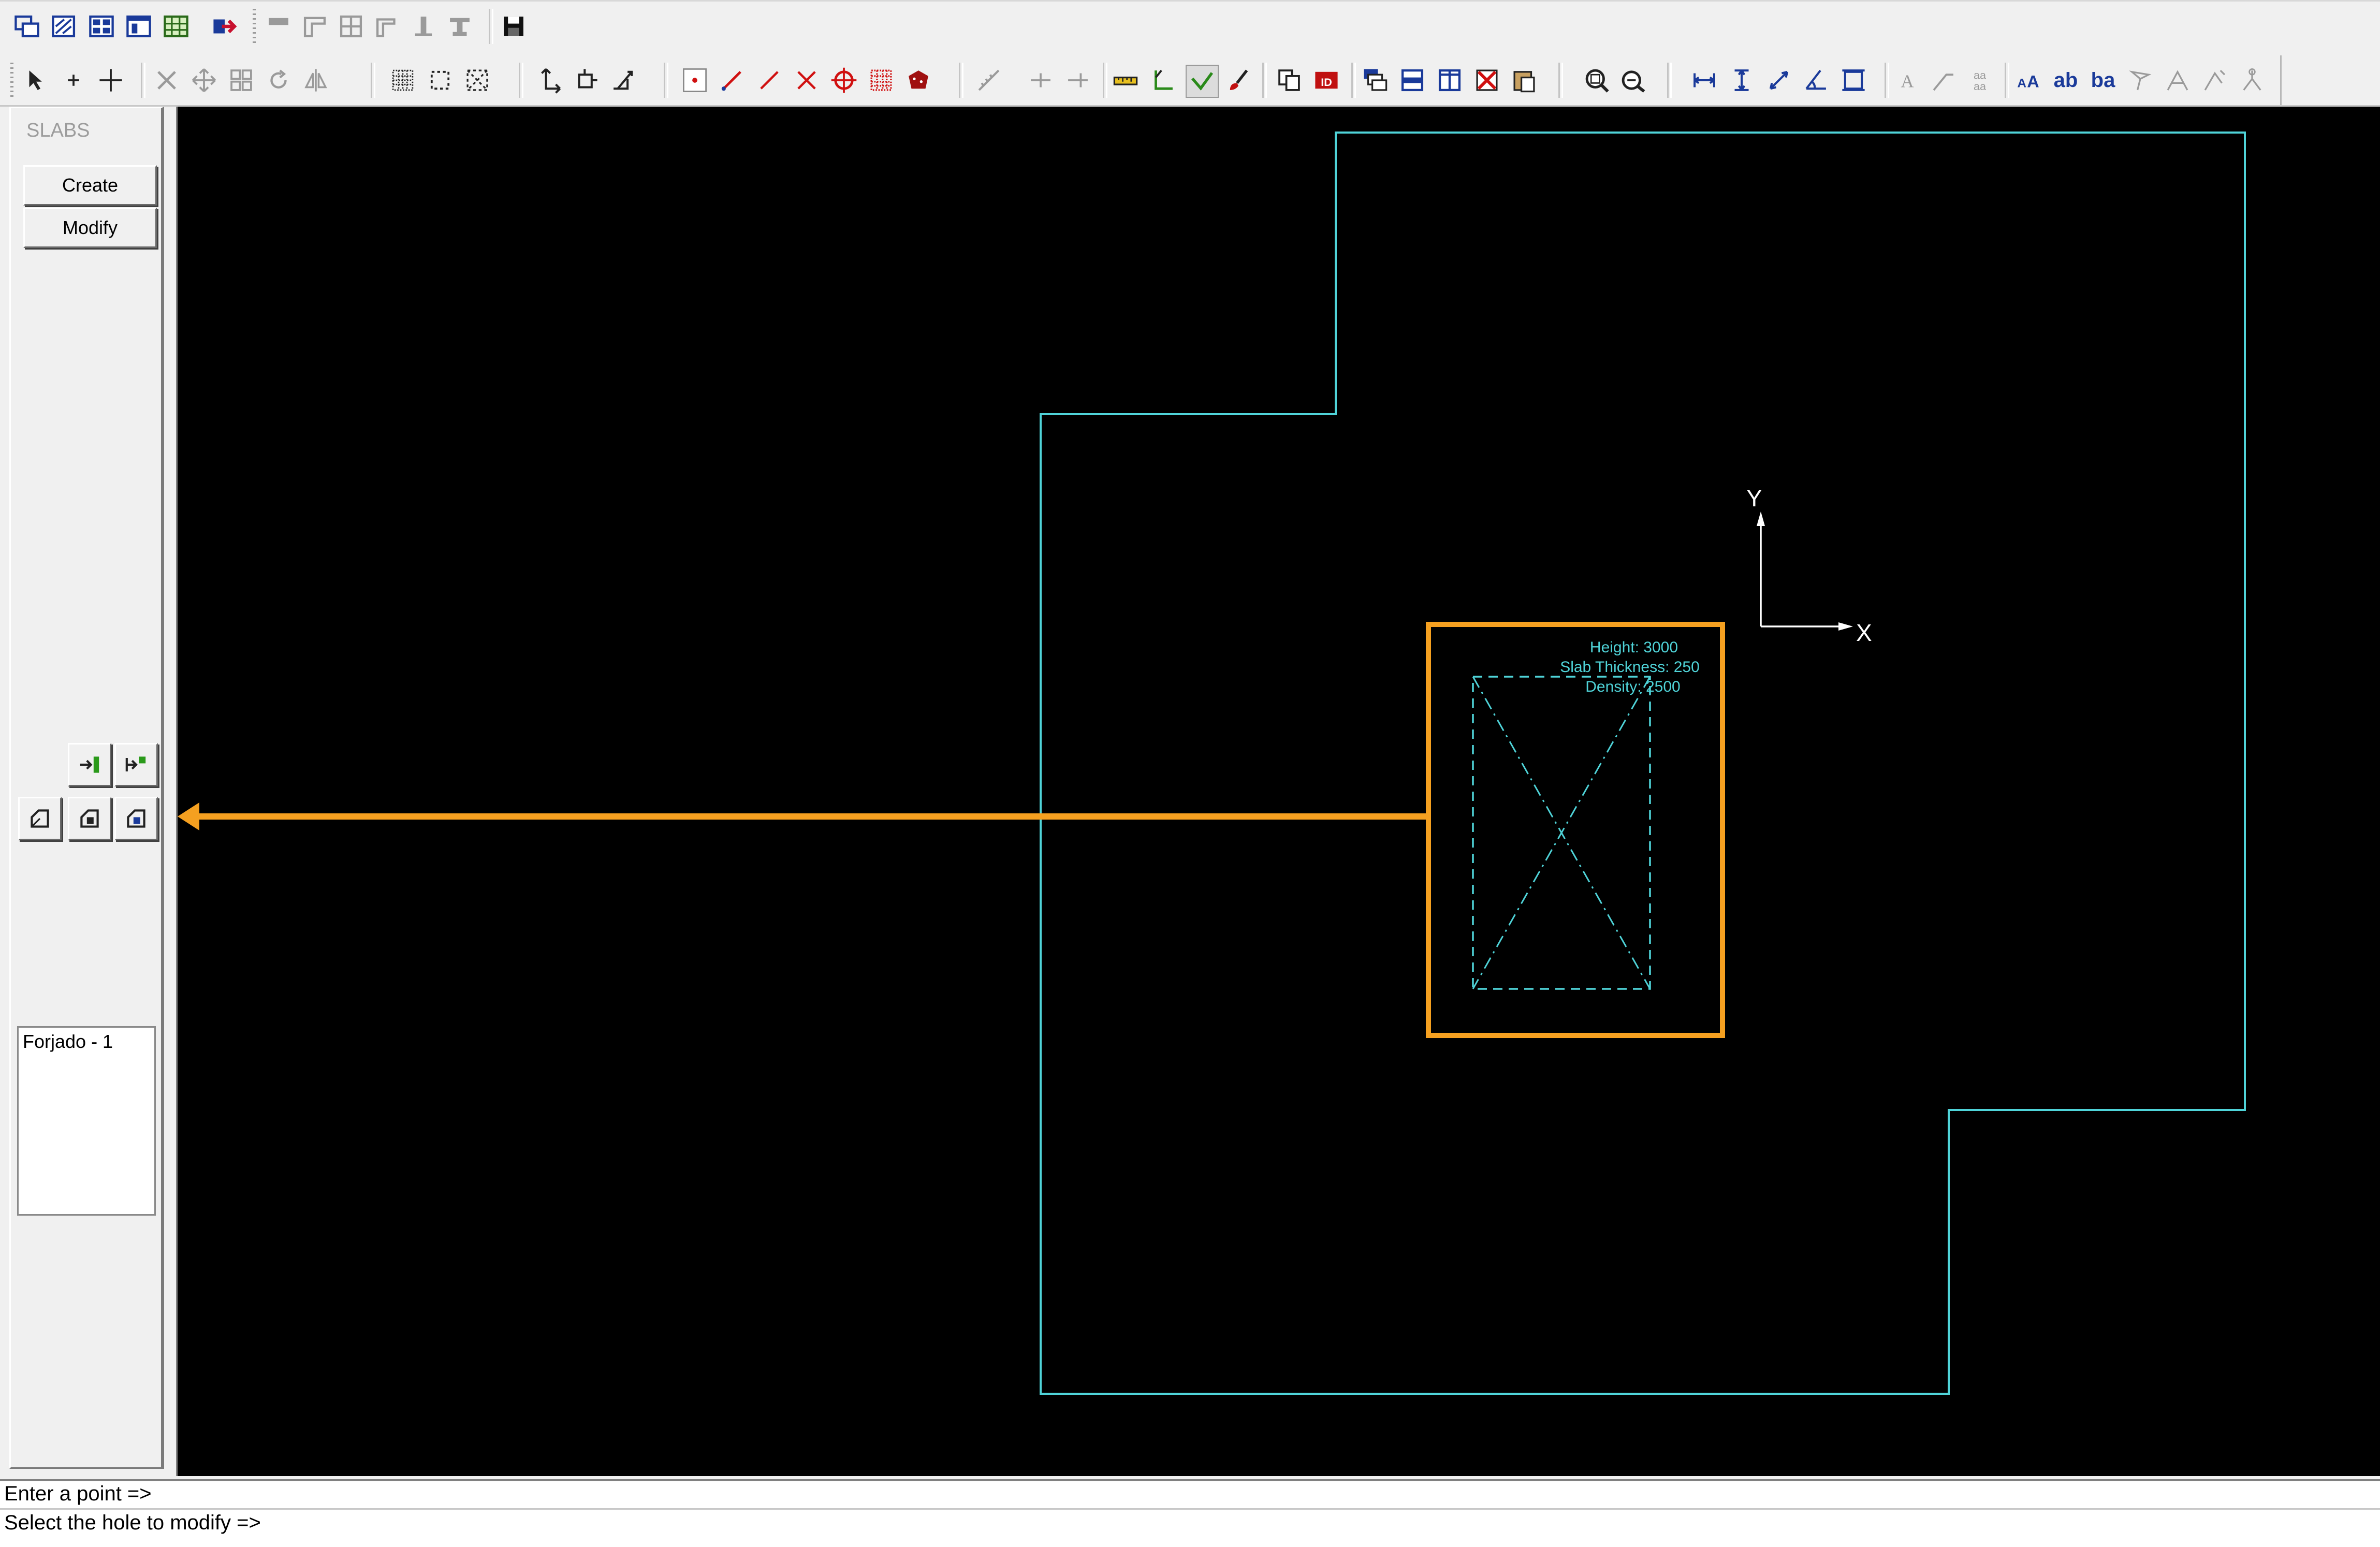  Describe the element at coordinates (1525, 80) in the screenshot. I see `paste-icon` at that location.